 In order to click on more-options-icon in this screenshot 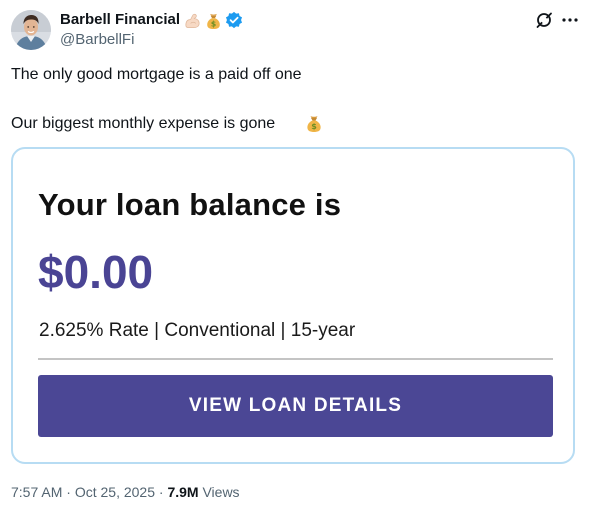, I will do `click(570, 20)`.